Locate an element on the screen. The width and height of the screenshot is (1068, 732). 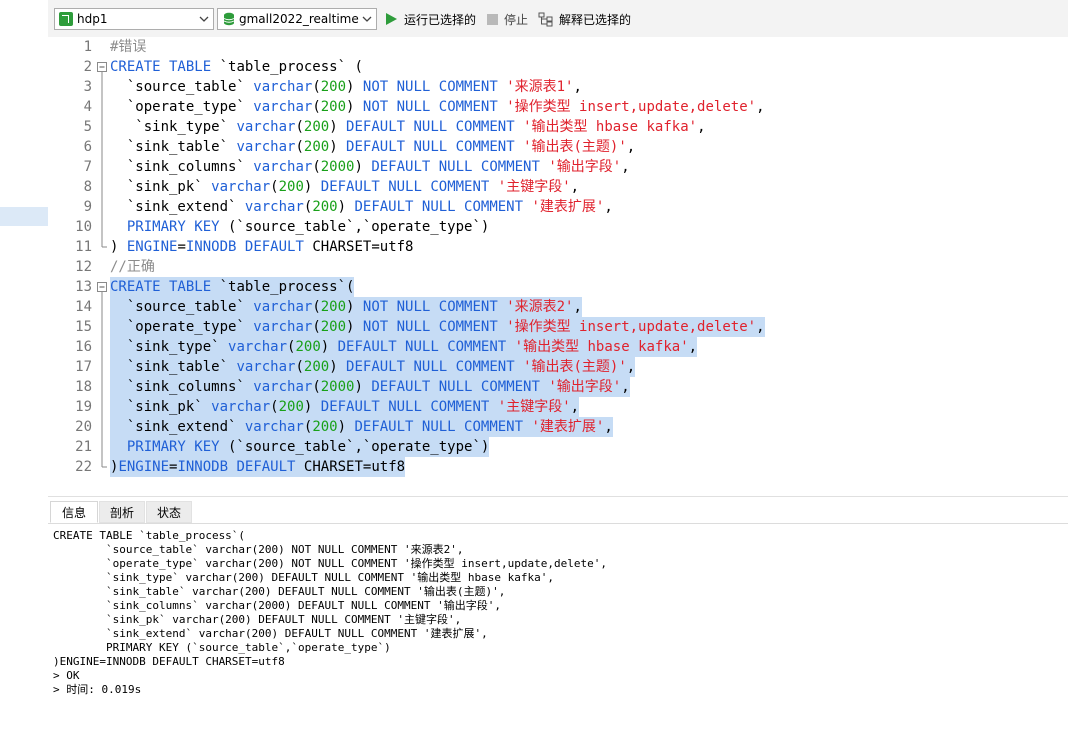
tab-info: 信息 is located at coordinates (74, 512).